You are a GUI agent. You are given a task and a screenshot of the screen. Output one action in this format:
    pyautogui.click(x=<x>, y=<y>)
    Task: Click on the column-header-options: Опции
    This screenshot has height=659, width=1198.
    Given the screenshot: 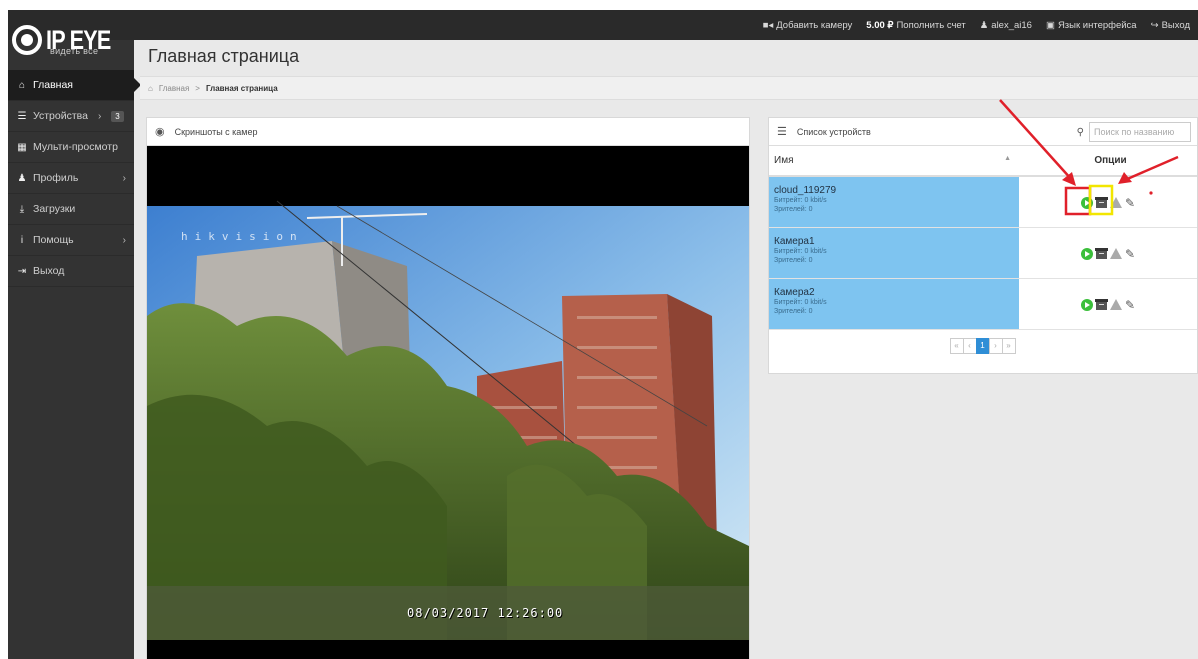 What is the action you would take?
    pyautogui.click(x=1108, y=161)
    